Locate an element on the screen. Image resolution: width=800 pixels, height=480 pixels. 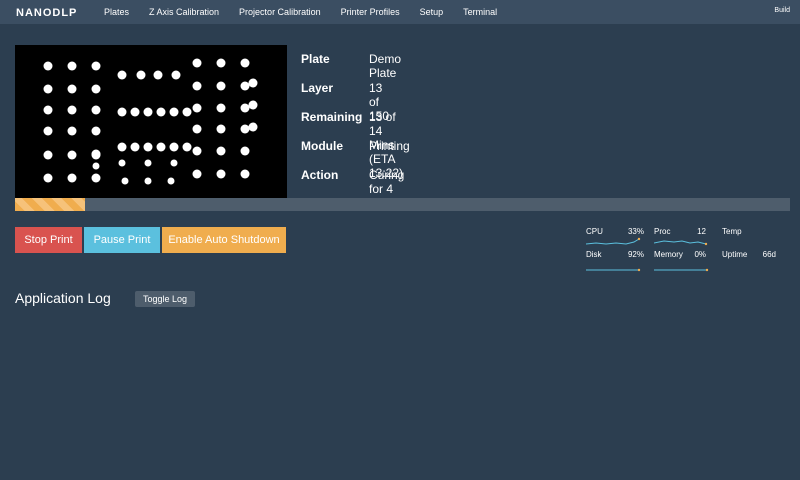
stat-uptime-label: Uptime is located at coordinates (735, 254).